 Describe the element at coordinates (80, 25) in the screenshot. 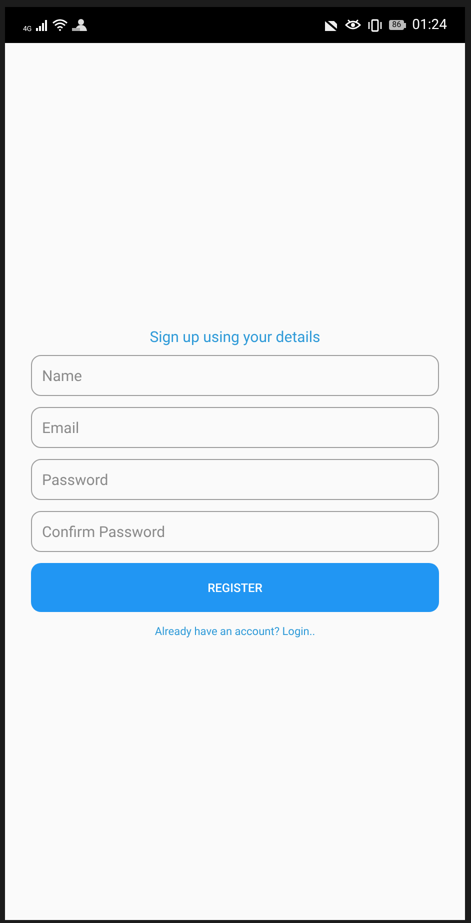

I see `person-icon` at that location.